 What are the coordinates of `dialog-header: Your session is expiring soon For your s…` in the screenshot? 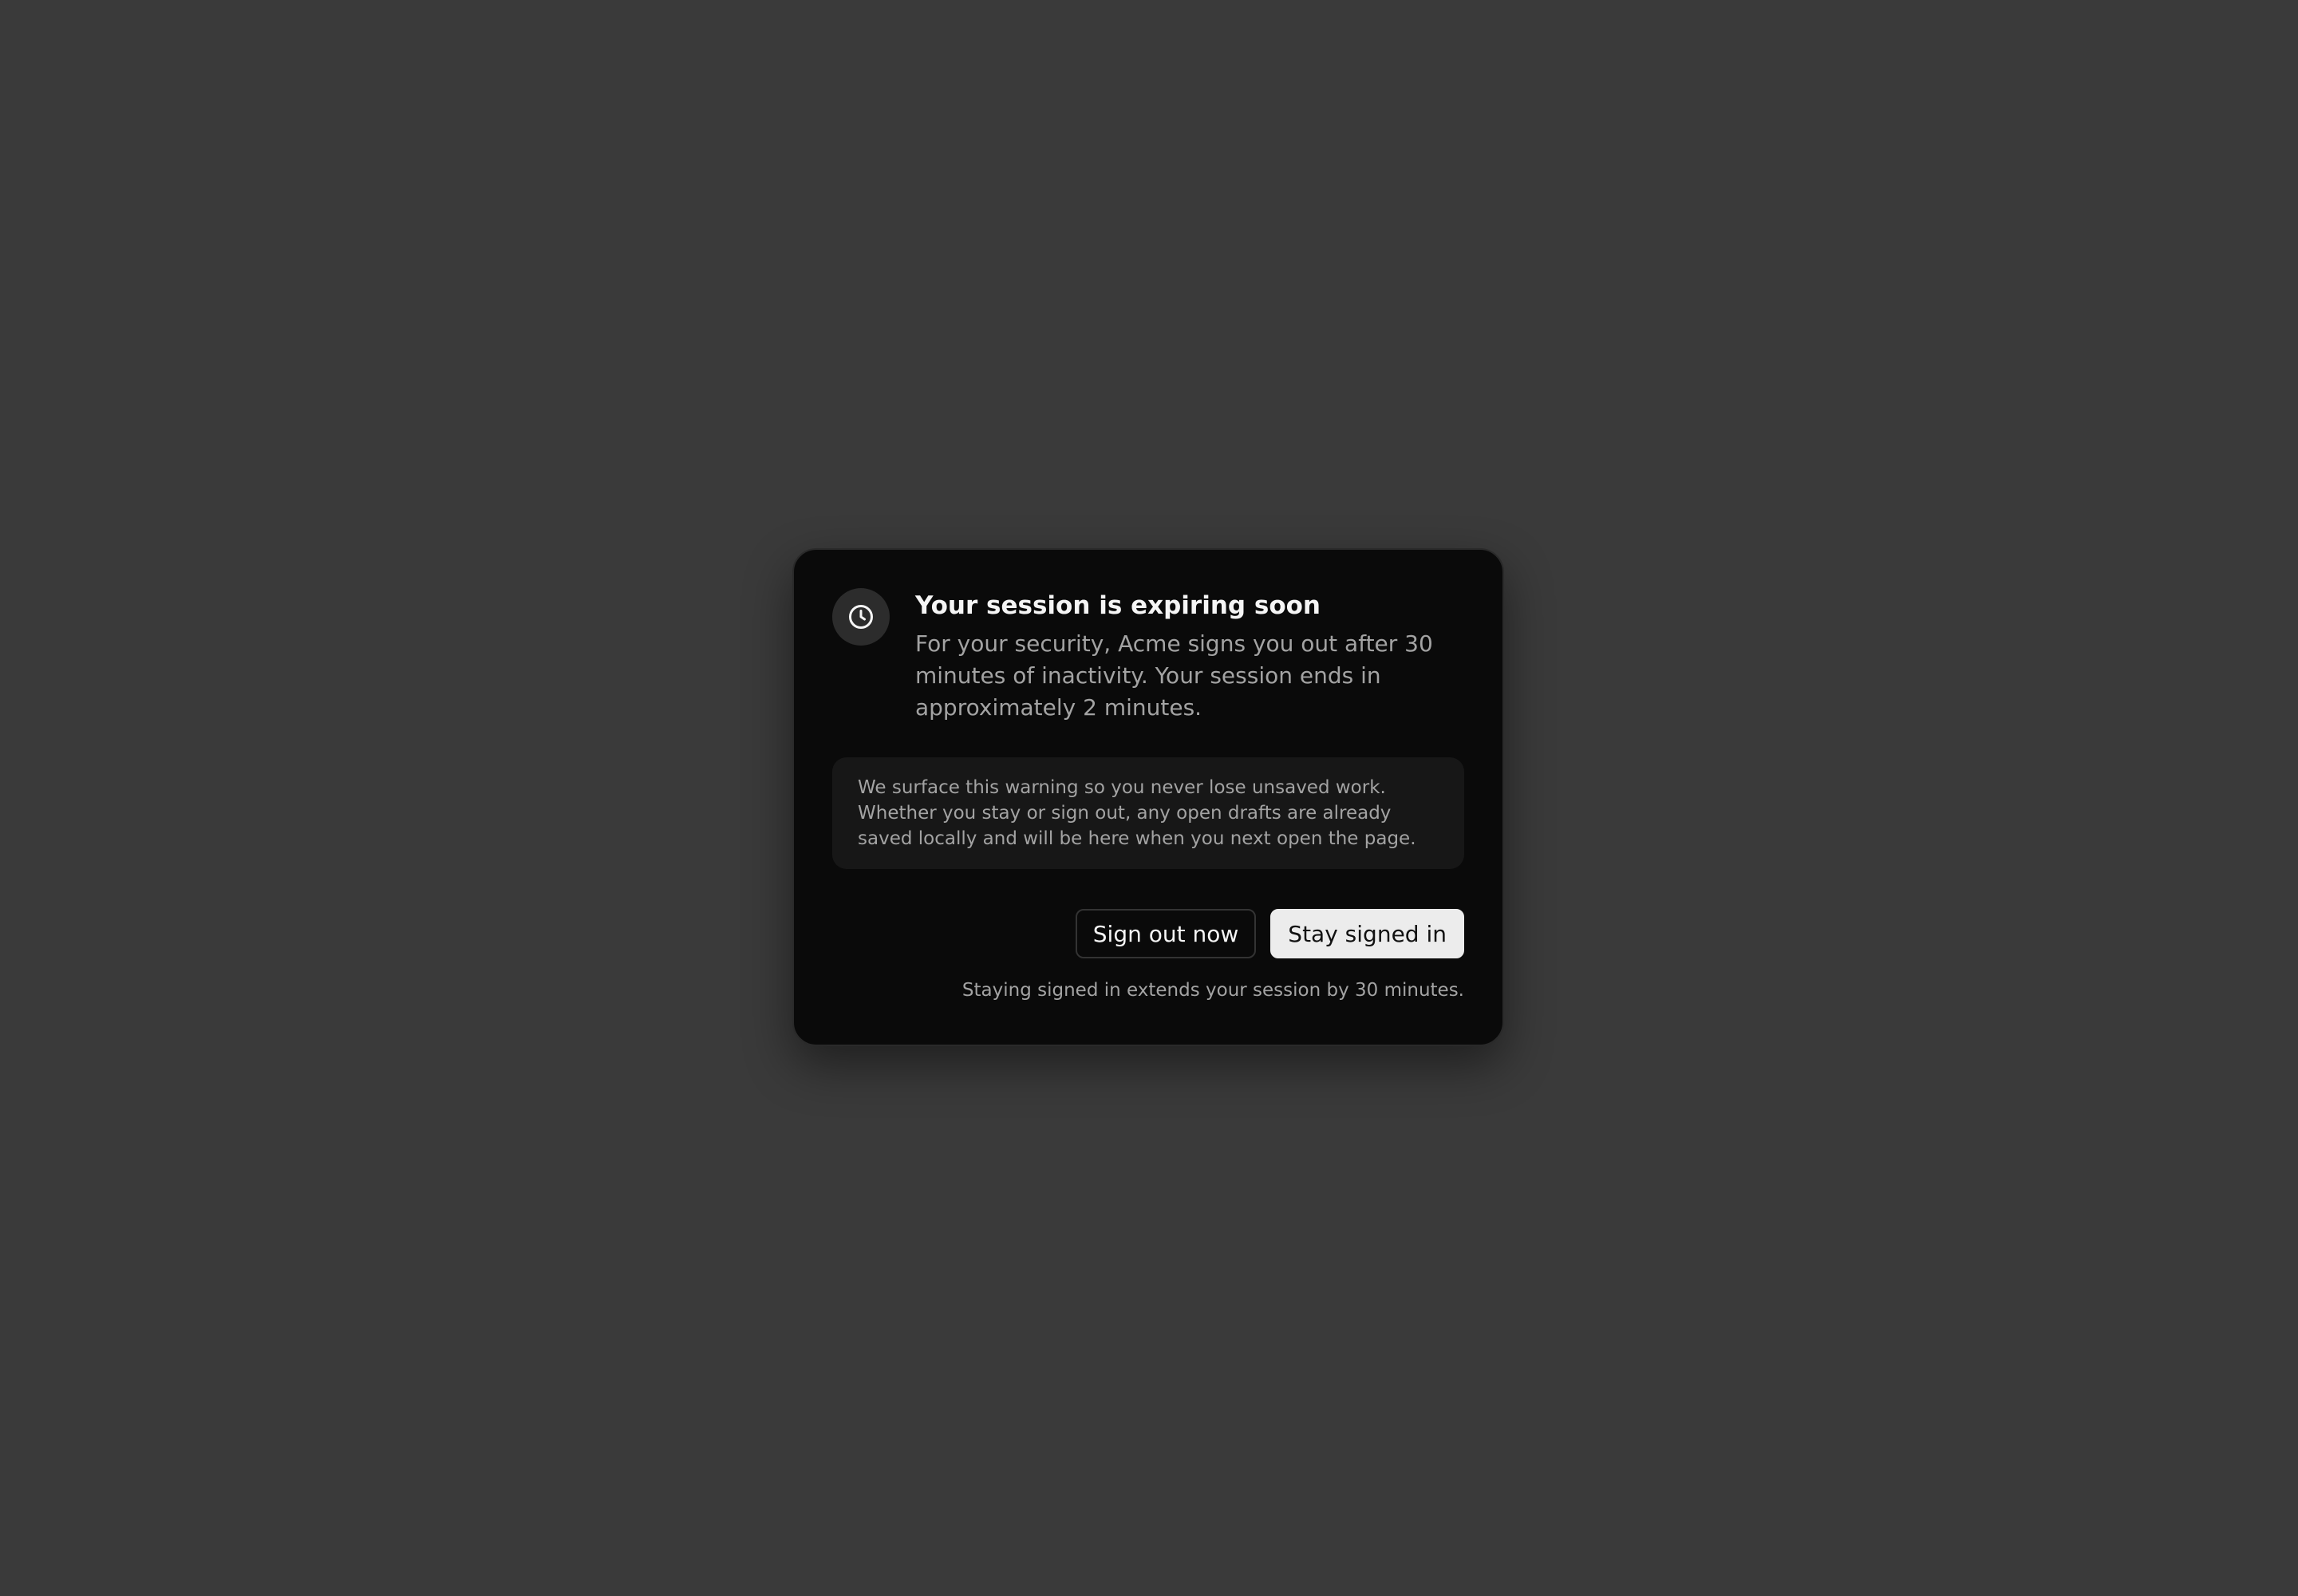 It's located at (1148, 656).